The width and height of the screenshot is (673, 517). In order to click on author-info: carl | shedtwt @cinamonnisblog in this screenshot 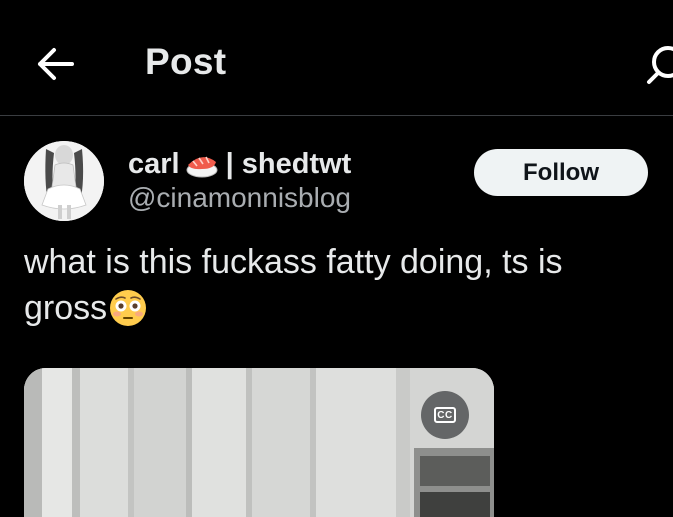, I will do `click(239, 180)`.